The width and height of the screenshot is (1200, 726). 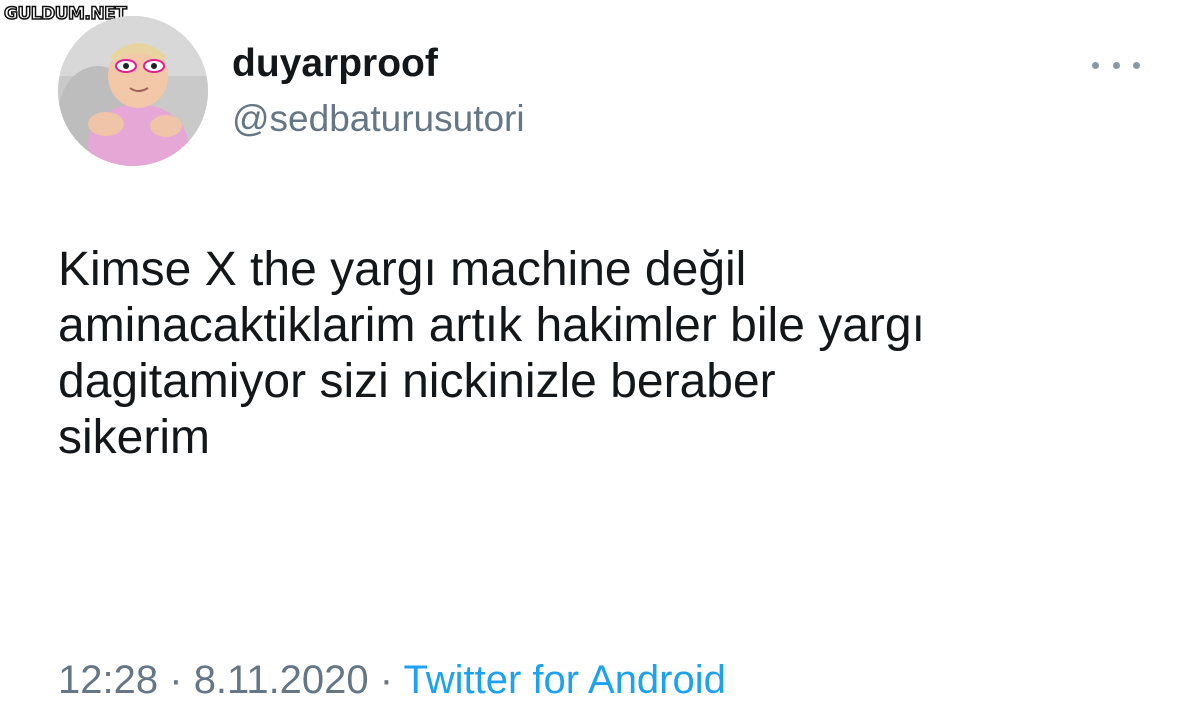 I want to click on avatar, so click(x=133, y=91).